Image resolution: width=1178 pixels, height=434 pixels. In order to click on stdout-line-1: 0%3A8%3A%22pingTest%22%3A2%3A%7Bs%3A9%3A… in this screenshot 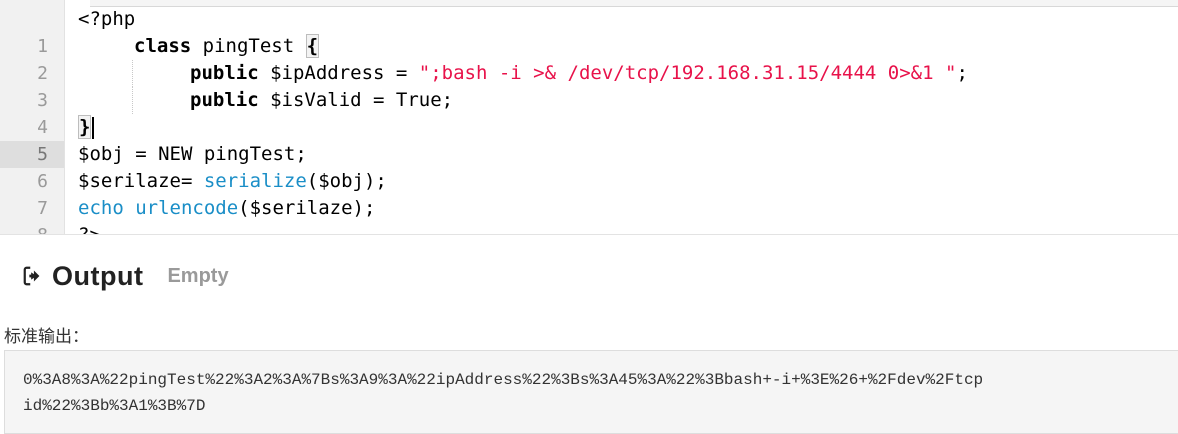, I will do `click(503, 380)`.